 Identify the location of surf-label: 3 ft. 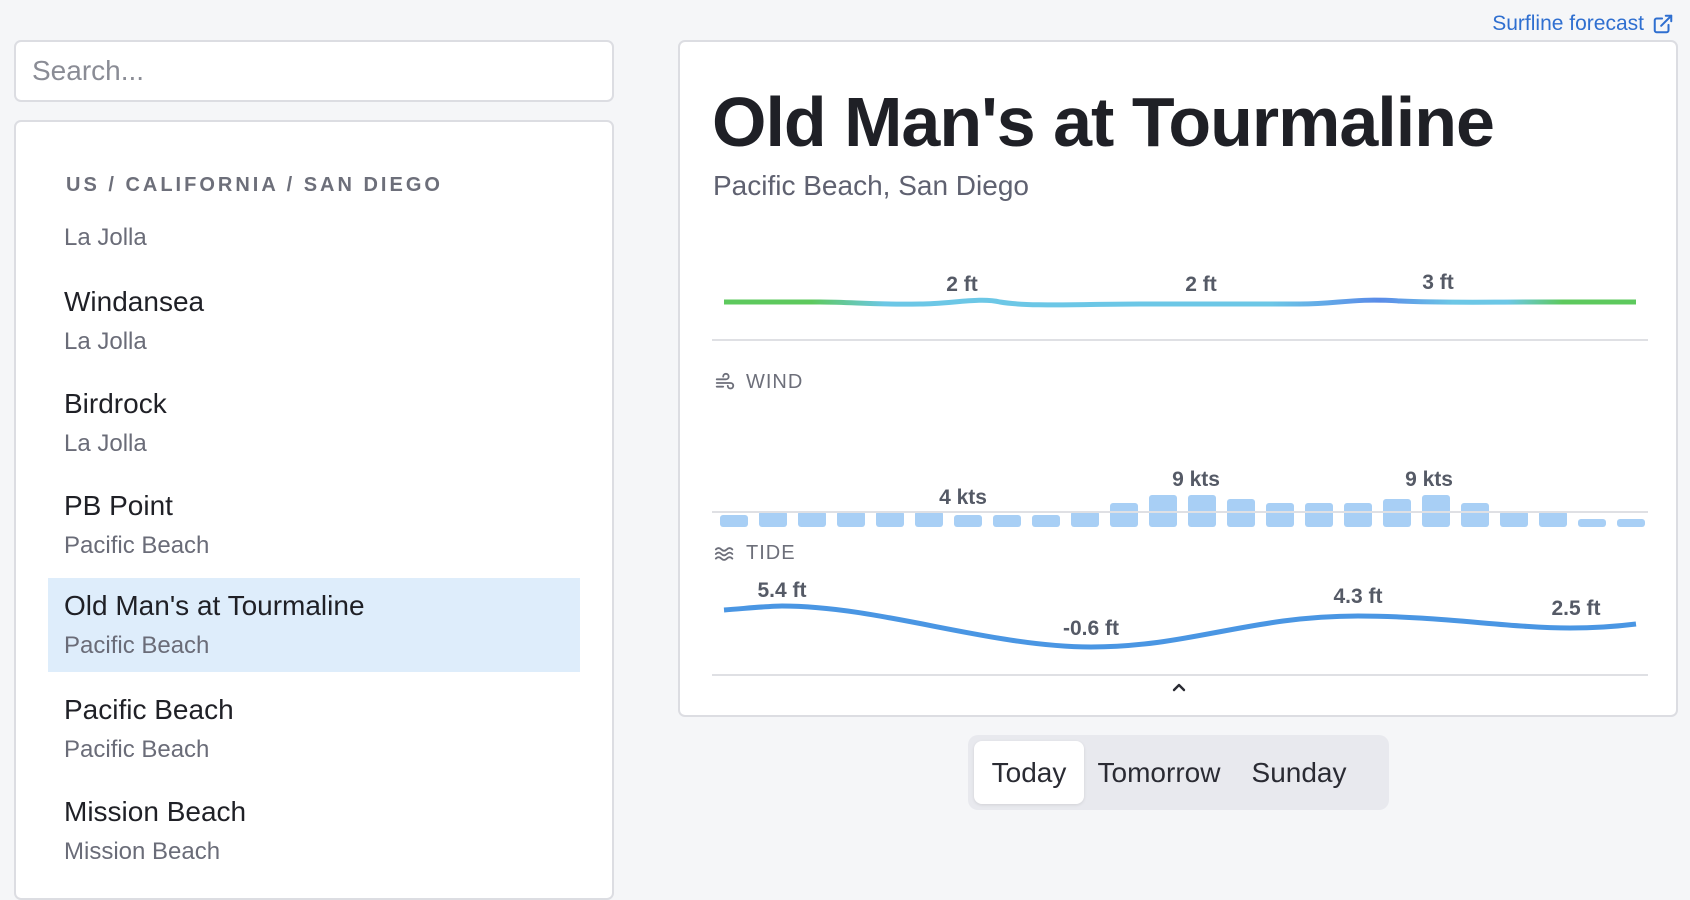
(1438, 282).